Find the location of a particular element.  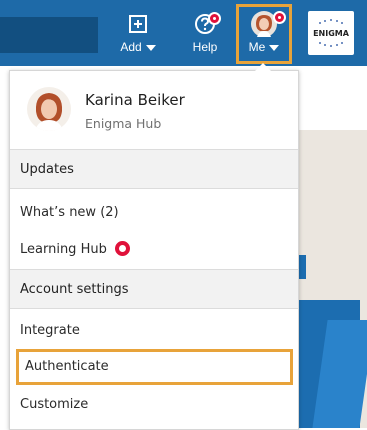

account-settings-section-header: Account settings is located at coordinates (154, 289).